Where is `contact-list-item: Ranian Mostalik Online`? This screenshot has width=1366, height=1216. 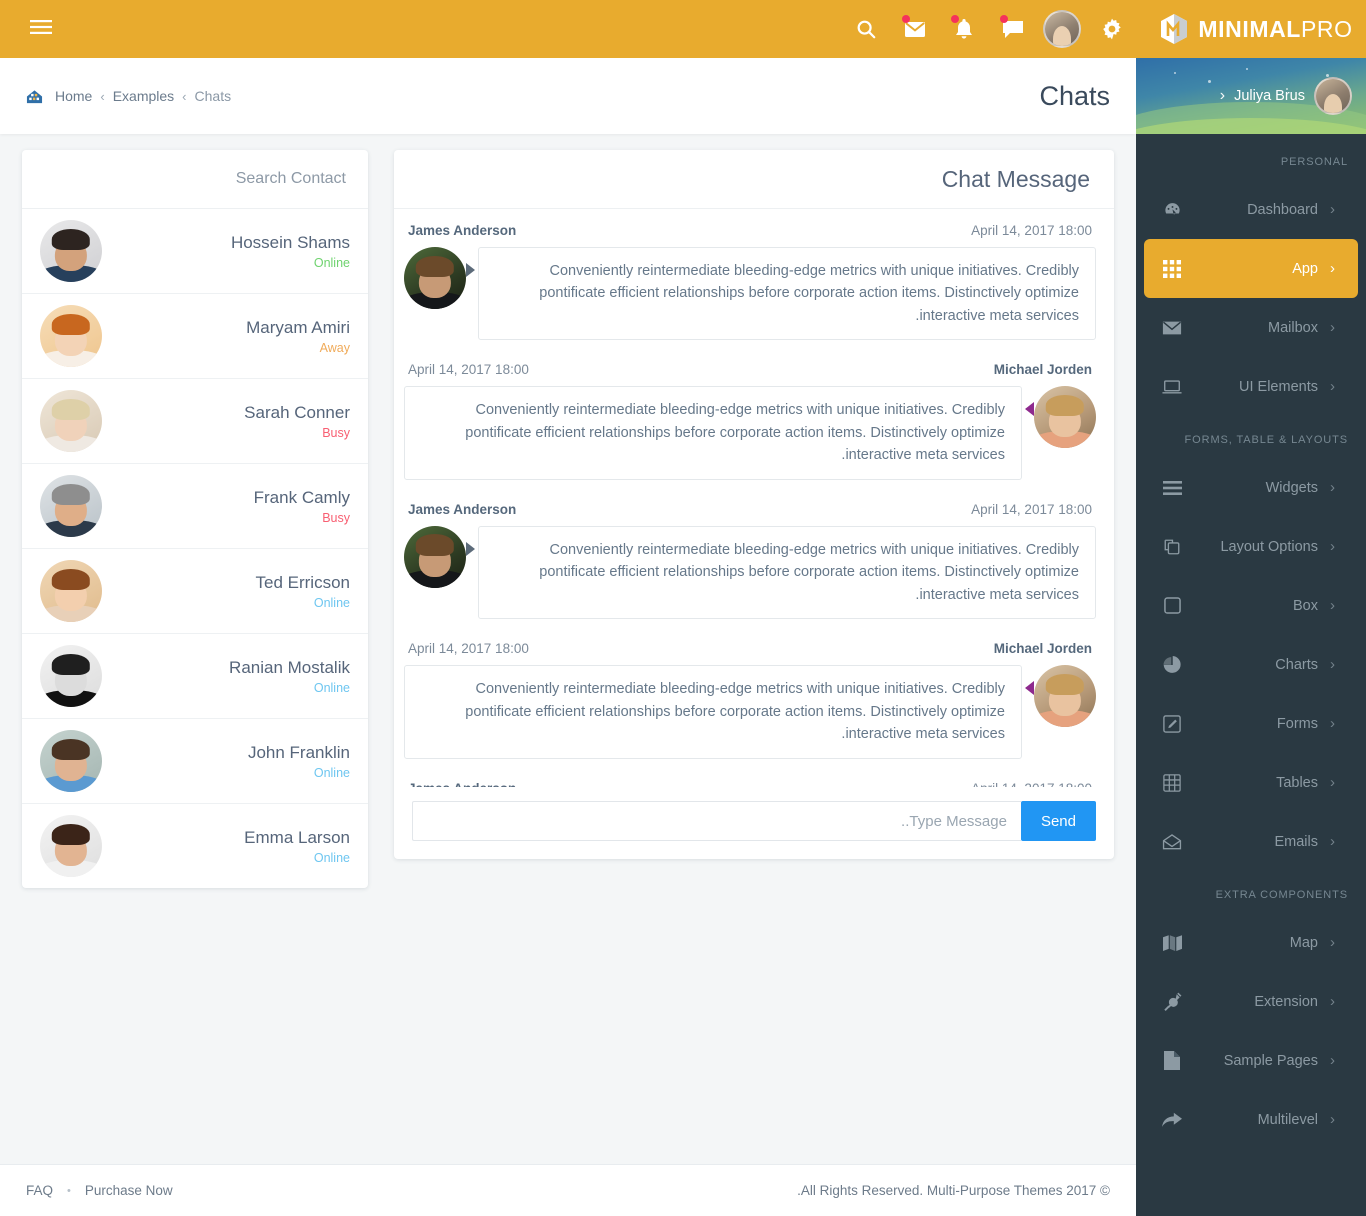 contact-list-item: Ranian Mostalik Online is located at coordinates (195, 676).